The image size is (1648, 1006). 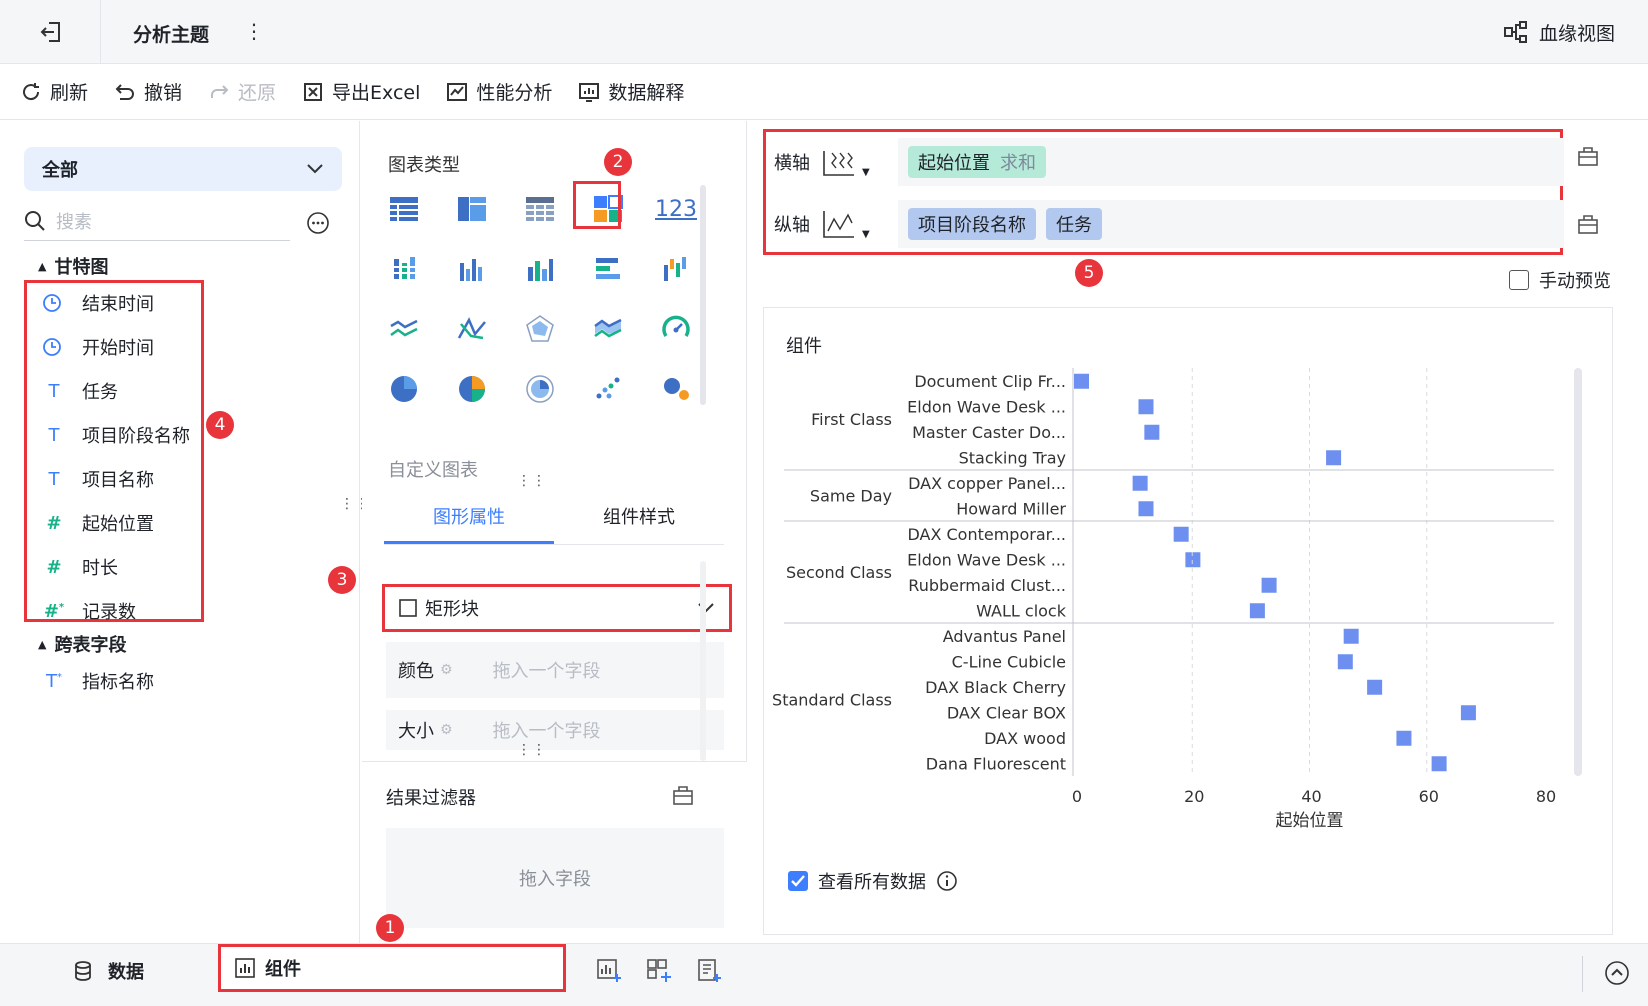 What do you see at coordinates (683, 795) in the screenshot?
I see `filter-settings-icon` at bounding box center [683, 795].